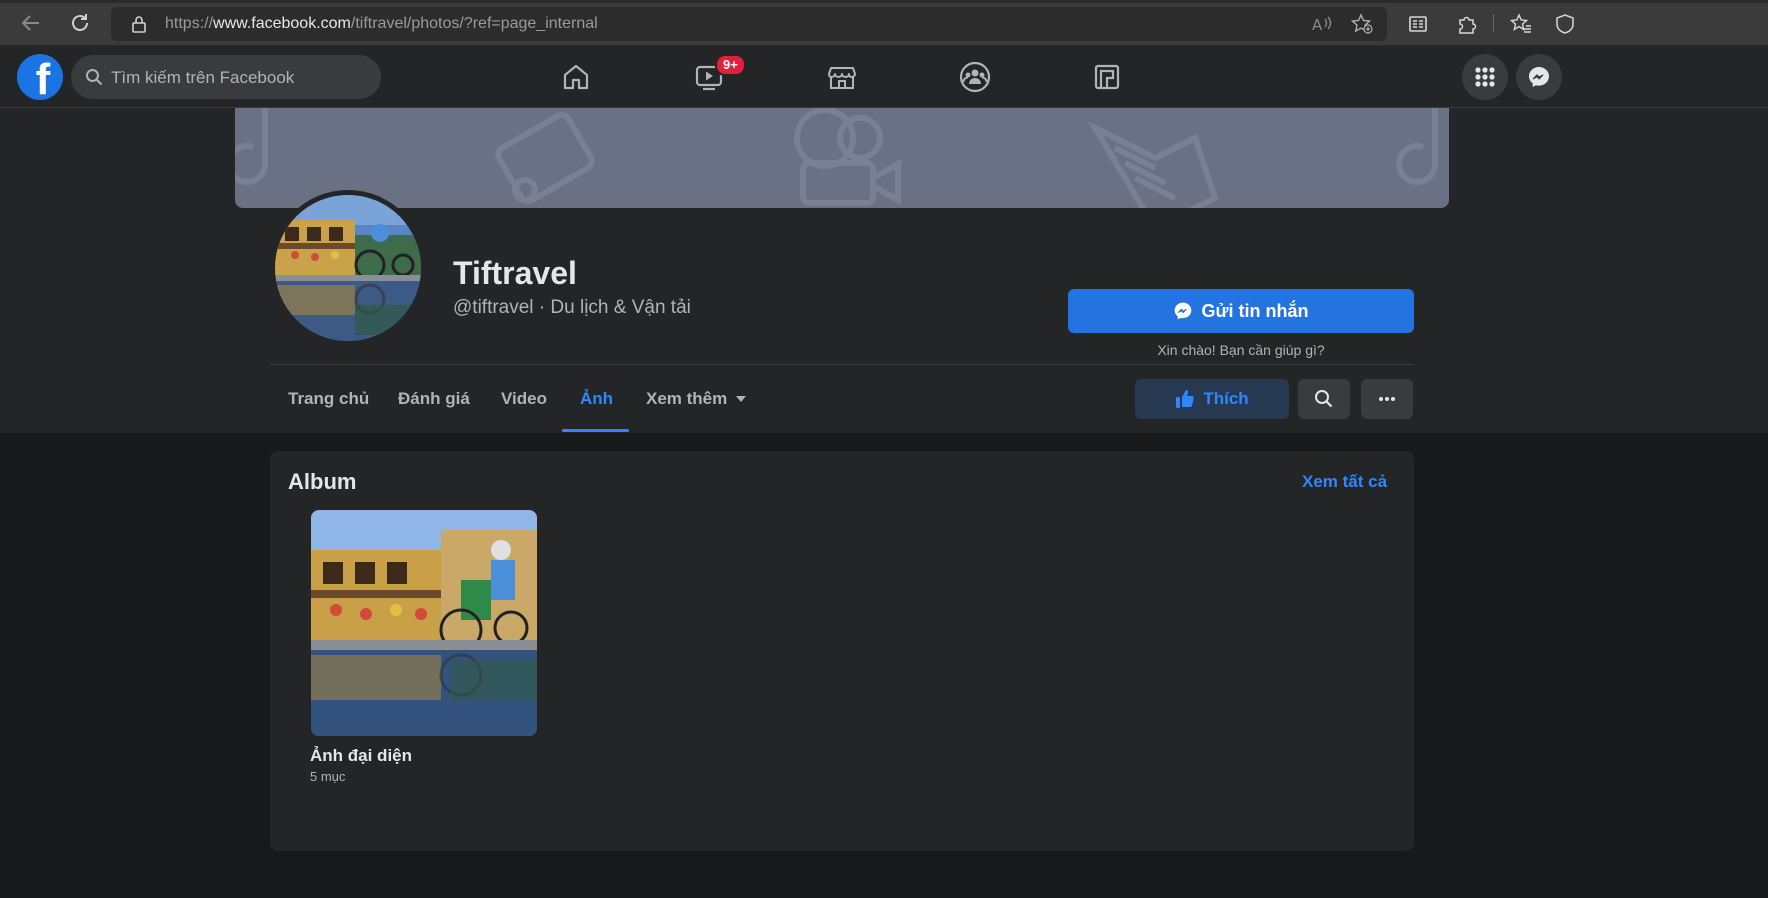 The image size is (1768, 898). What do you see at coordinates (884, 77) in the screenshot?
I see `facebook-top-nav: f Tìm kiếm trên Facebook 9+` at bounding box center [884, 77].